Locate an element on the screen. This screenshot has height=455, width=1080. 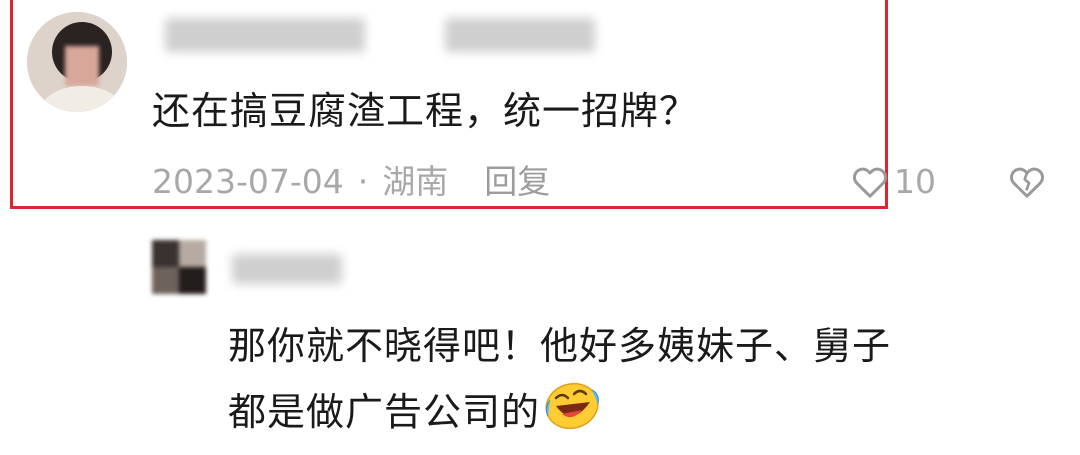
reply-line-2-text: 都是做广告公司的 is located at coordinates (384, 412).